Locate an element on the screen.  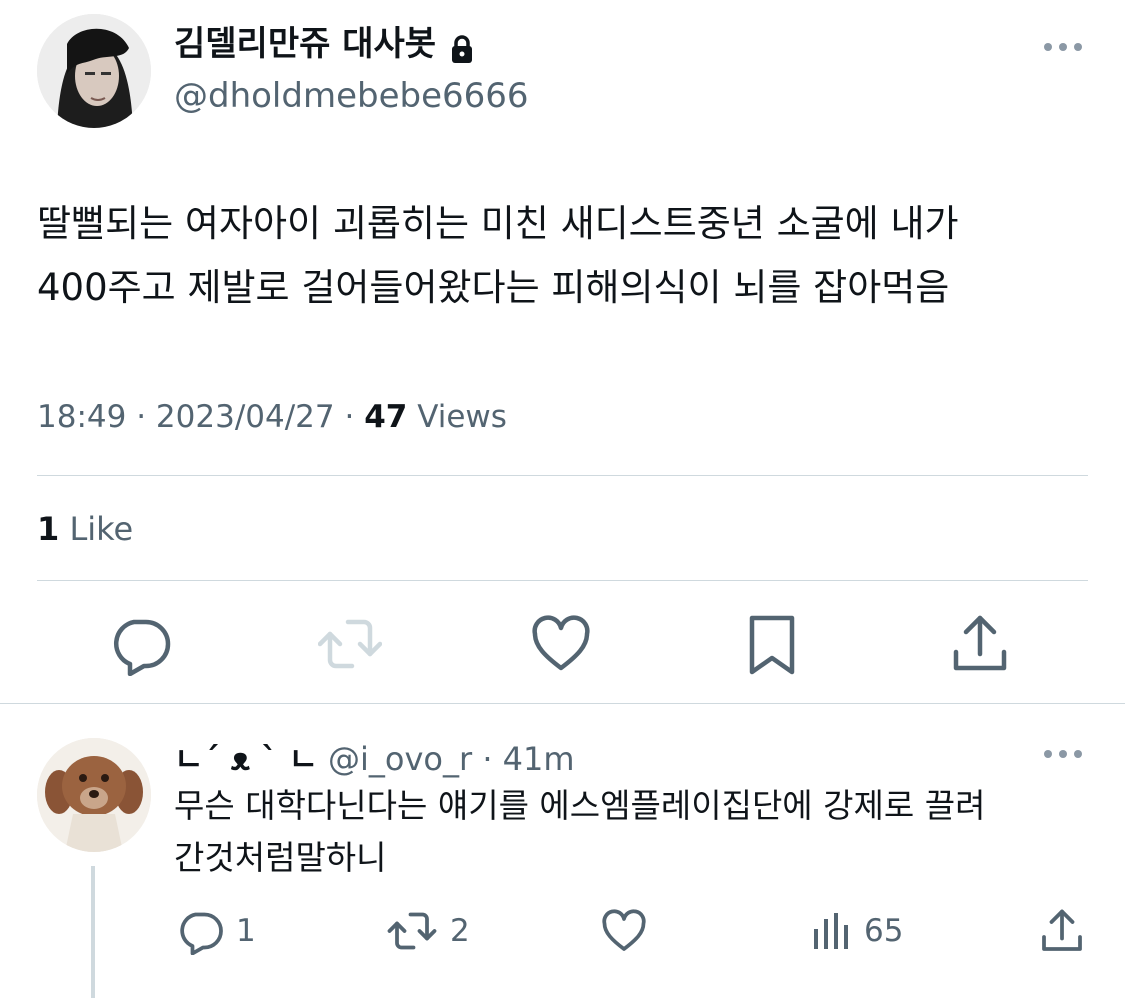
reply-header: ㄴ´ ᴥ ` ㄴ @i_ovo_r · 41m is located at coordinates (374, 759).